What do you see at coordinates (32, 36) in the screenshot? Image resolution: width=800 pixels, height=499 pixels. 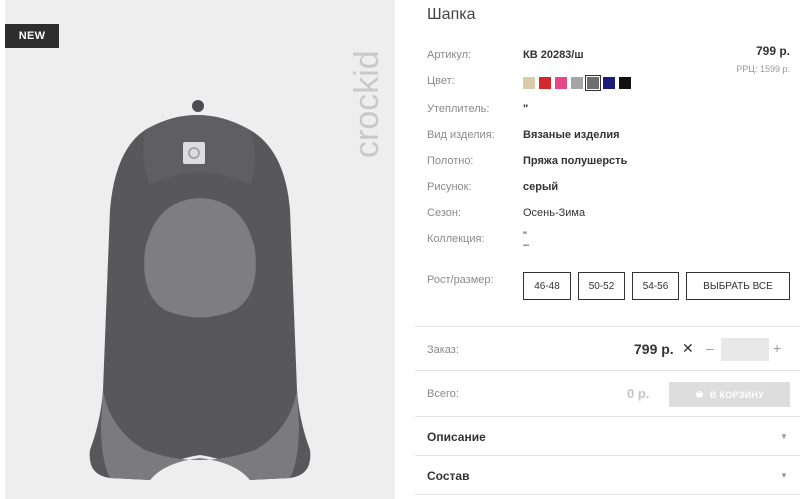 I see `new-badge: NEW` at bounding box center [32, 36].